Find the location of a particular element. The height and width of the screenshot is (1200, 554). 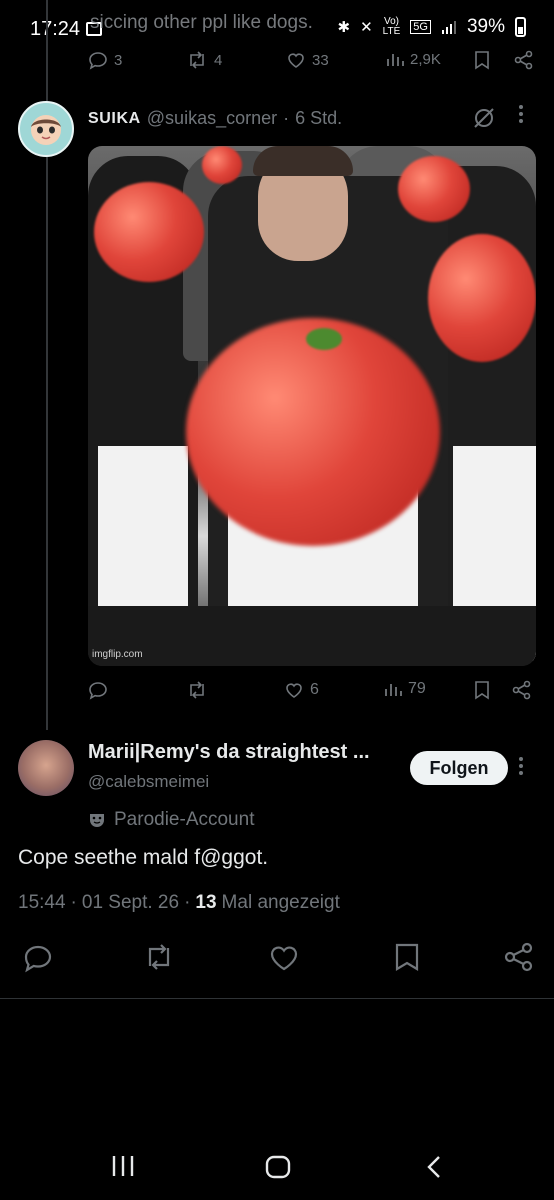

clock: 17:24 is located at coordinates (55, 29).